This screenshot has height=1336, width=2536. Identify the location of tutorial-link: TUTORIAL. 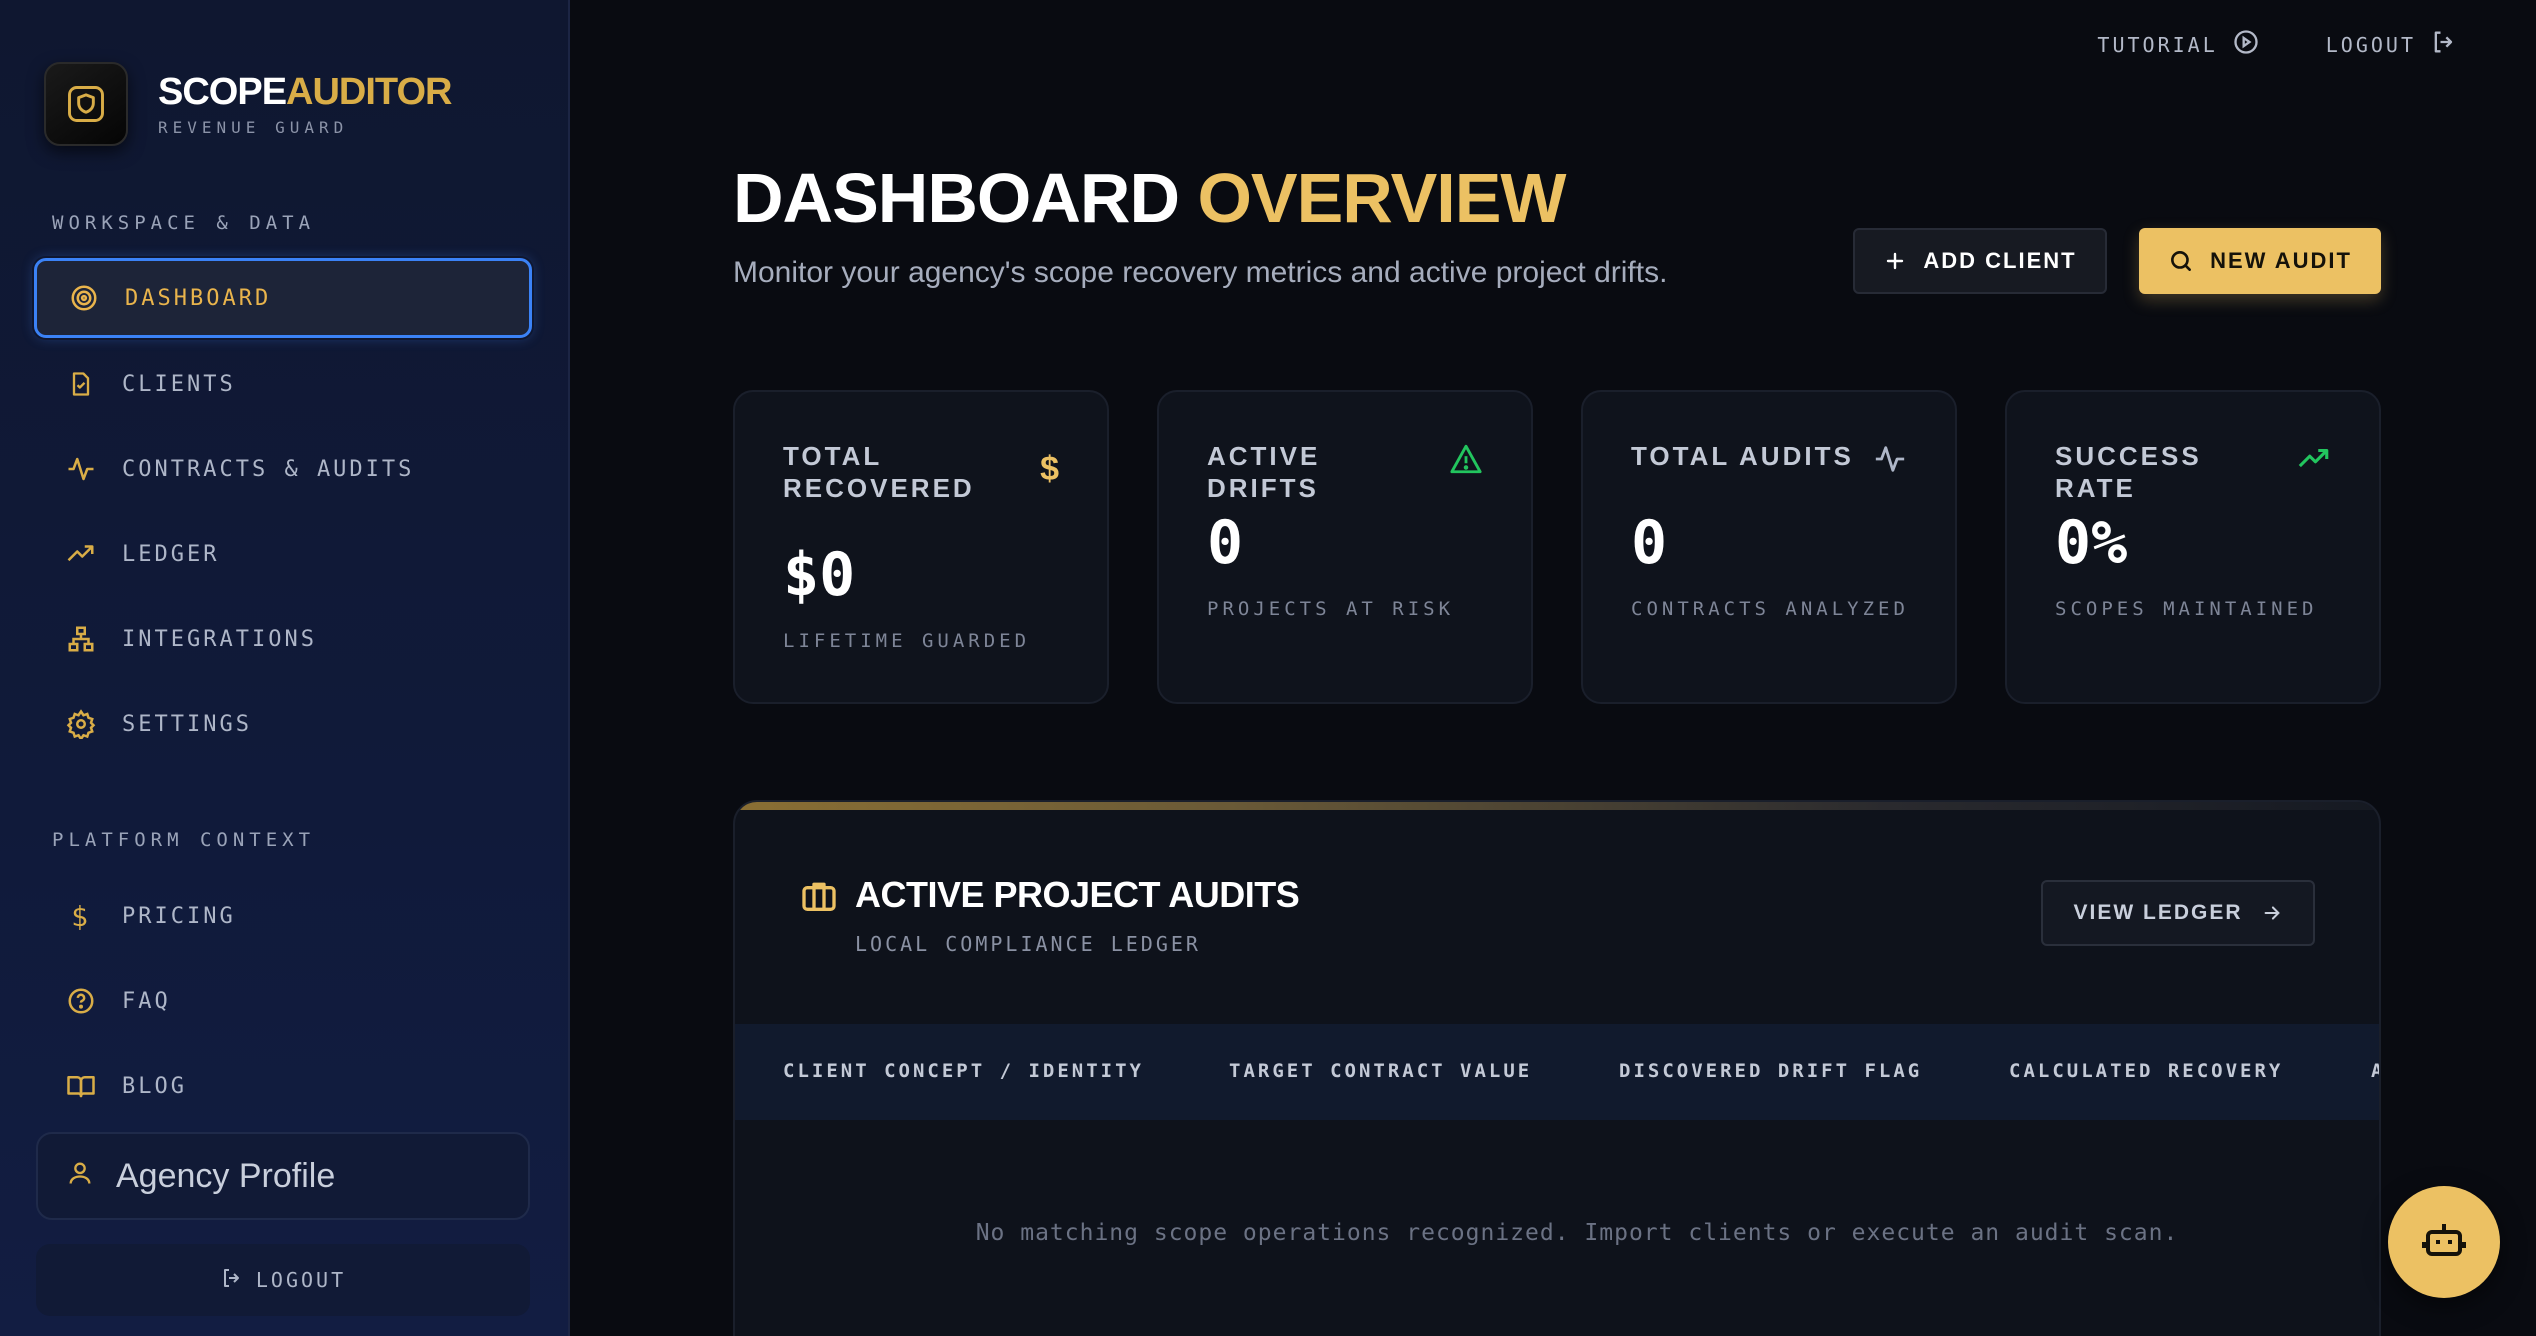
(2178, 44).